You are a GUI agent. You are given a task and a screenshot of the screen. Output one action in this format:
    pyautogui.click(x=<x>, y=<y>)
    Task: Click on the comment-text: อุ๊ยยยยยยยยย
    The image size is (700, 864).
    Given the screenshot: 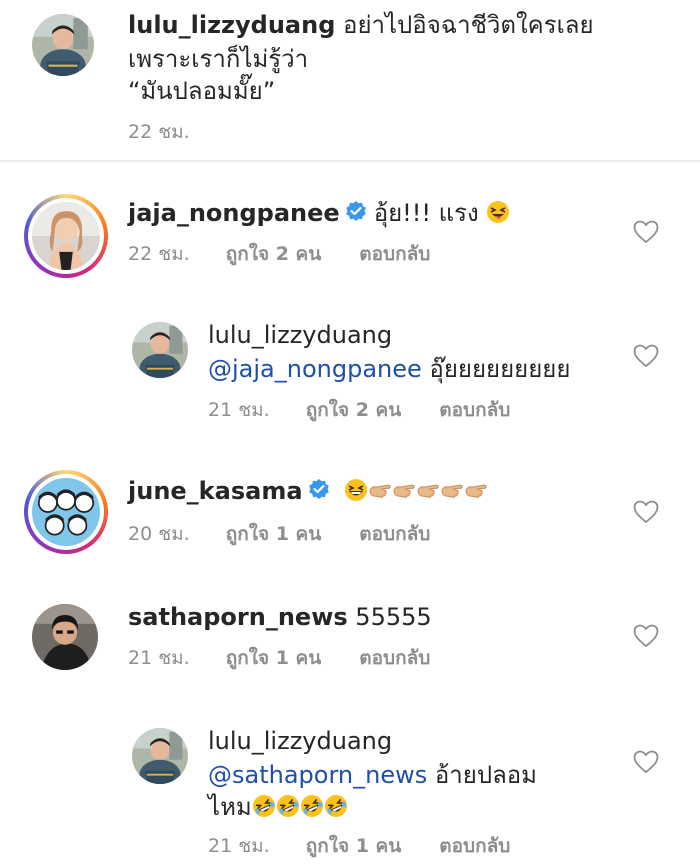 What is the action you would take?
    pyautogui.click(x=500, y=369)
    